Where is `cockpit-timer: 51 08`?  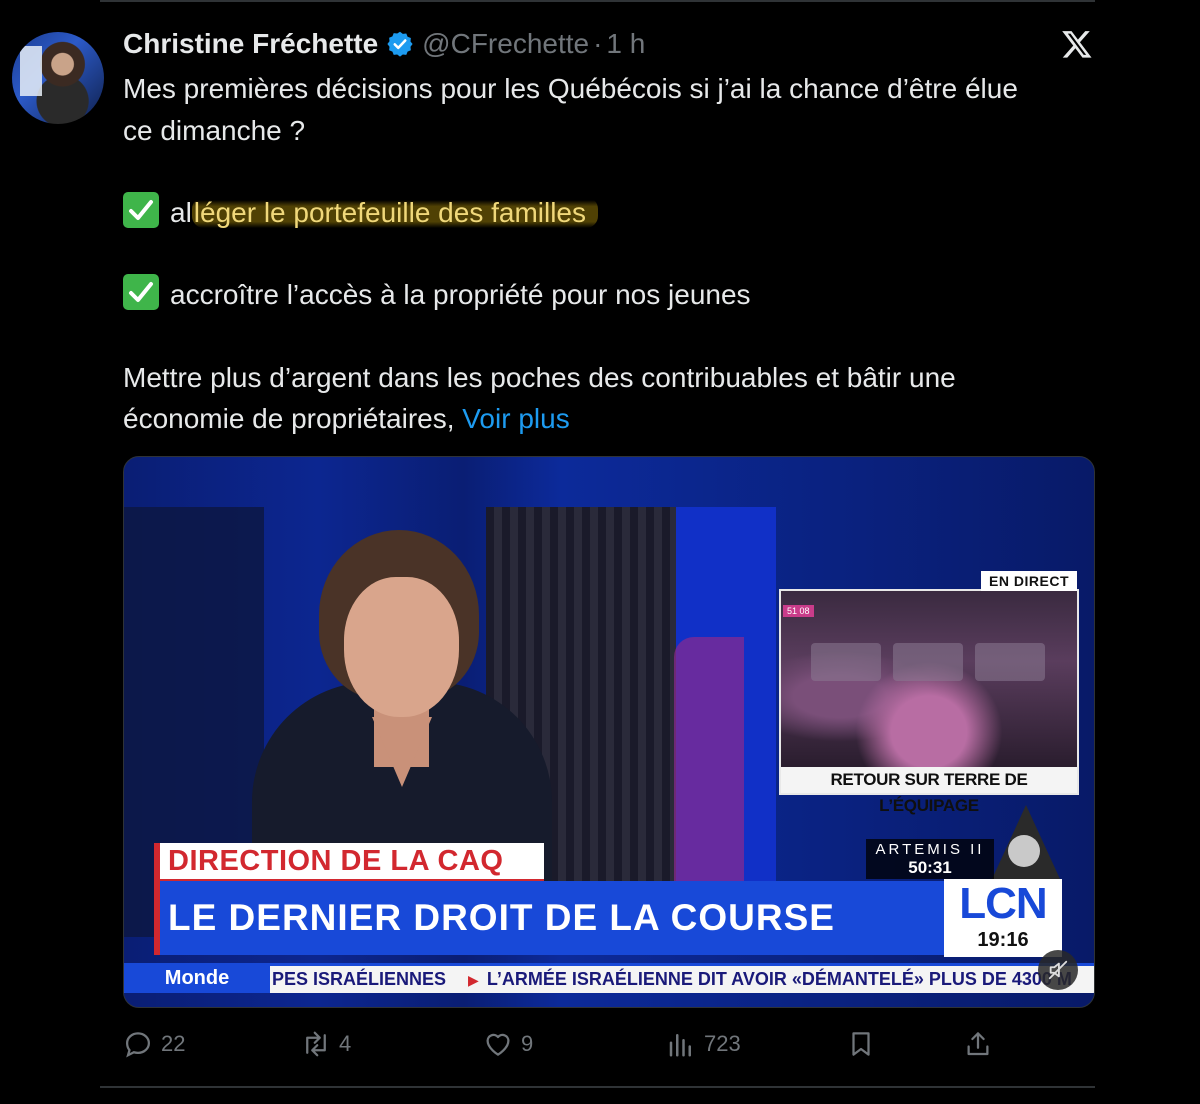 cockpit-timer: 51 08 is located at coordinates (798, 611).